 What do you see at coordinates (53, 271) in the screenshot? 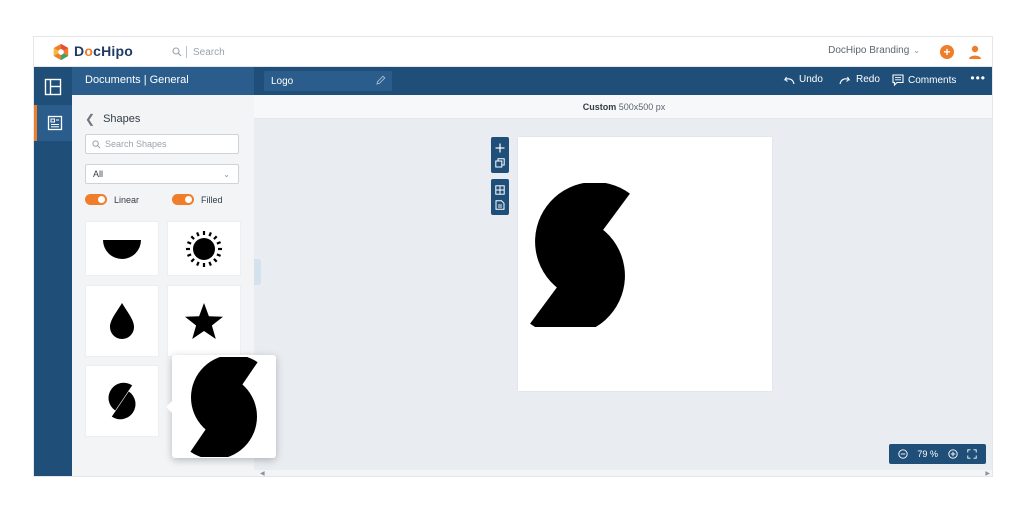
I see `left-rail` at bounding box center [53, 271].